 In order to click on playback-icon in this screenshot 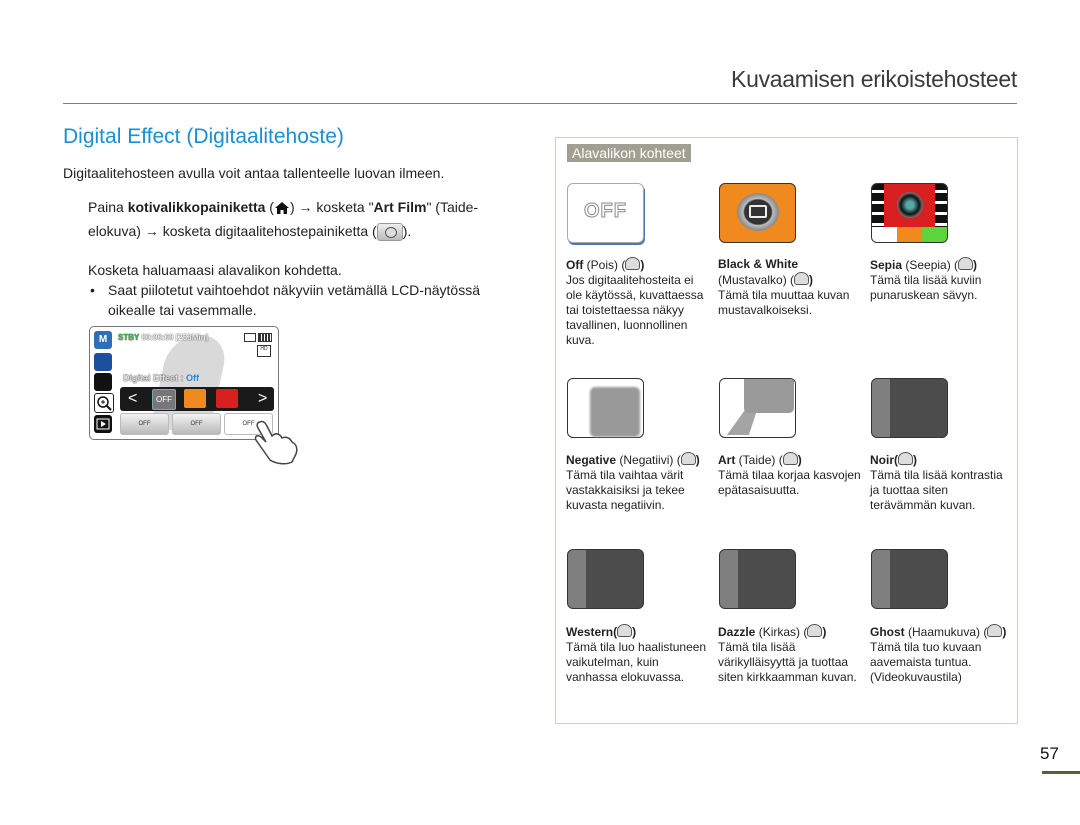, I will do `click(103, 424)`.